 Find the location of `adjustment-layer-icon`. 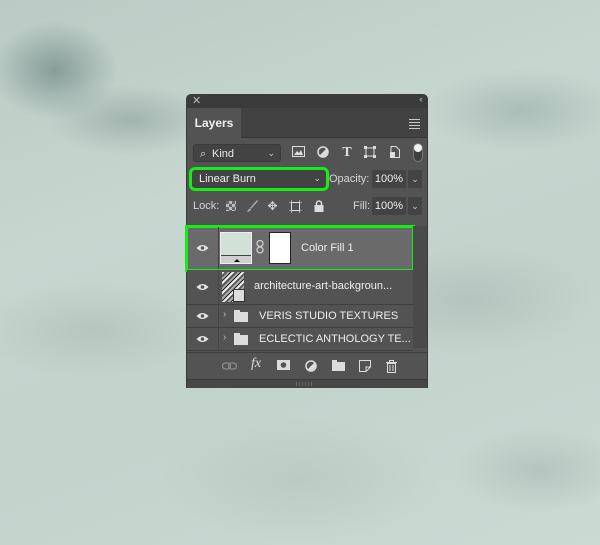

adjustment-layer-icon is located at coordinates (311, 367).